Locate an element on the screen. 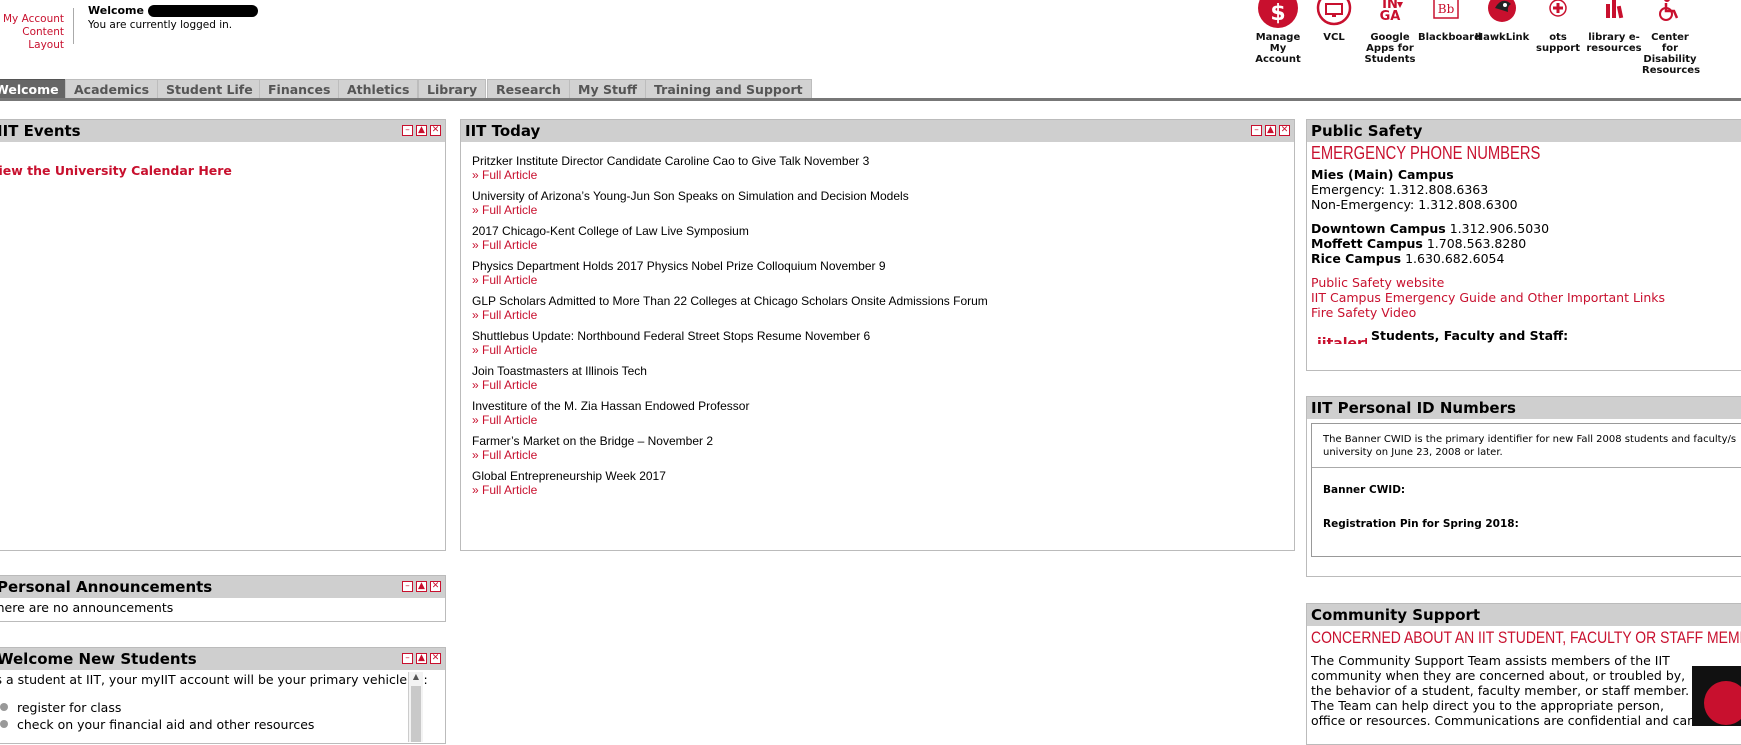 This screenshot has width=1741, height=745. svg-text: GA is located at coordinates (1390, 16).